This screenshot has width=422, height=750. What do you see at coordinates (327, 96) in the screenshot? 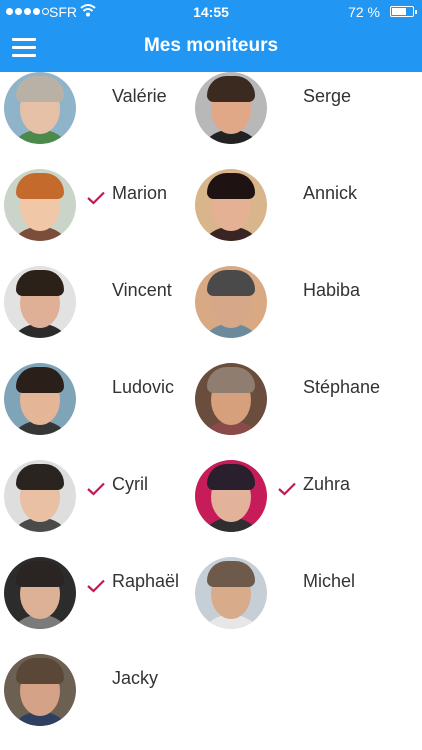
I see `monitor-name: Serge` at bounding box center [327, 96].